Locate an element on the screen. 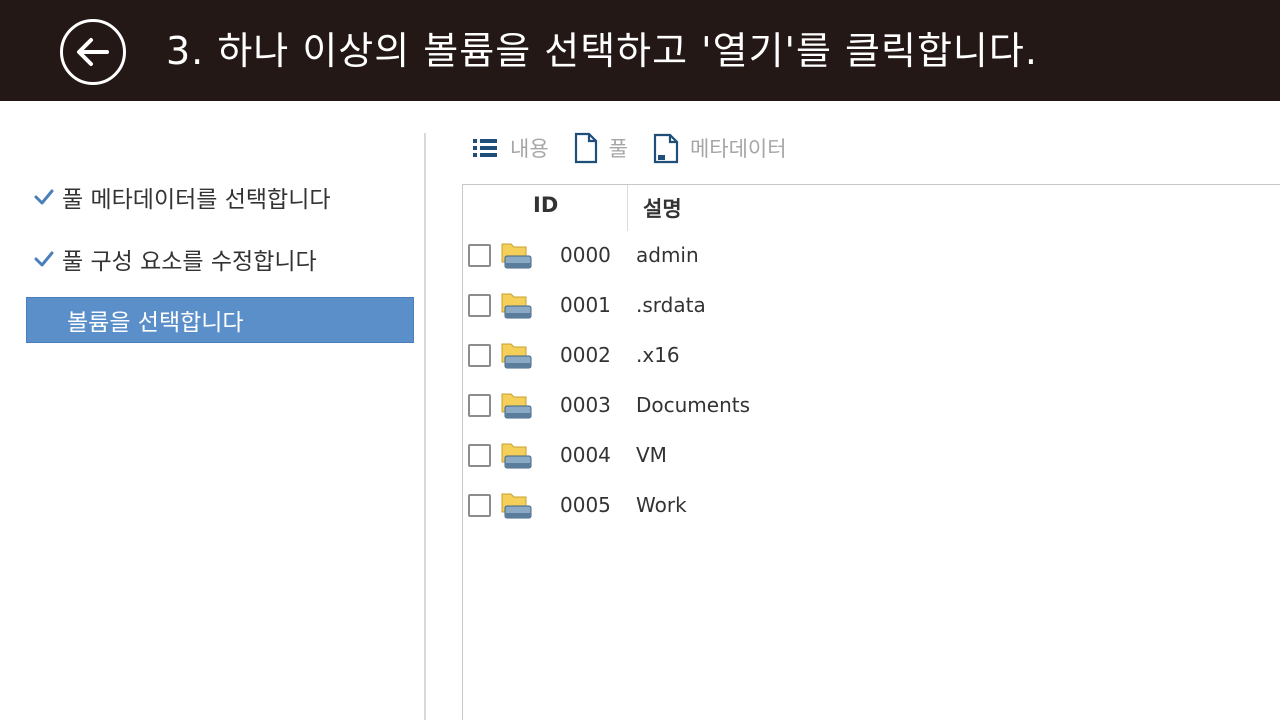 The image size is (1280, 720). contents-button: 내용 is located at coordinates (509, 148).